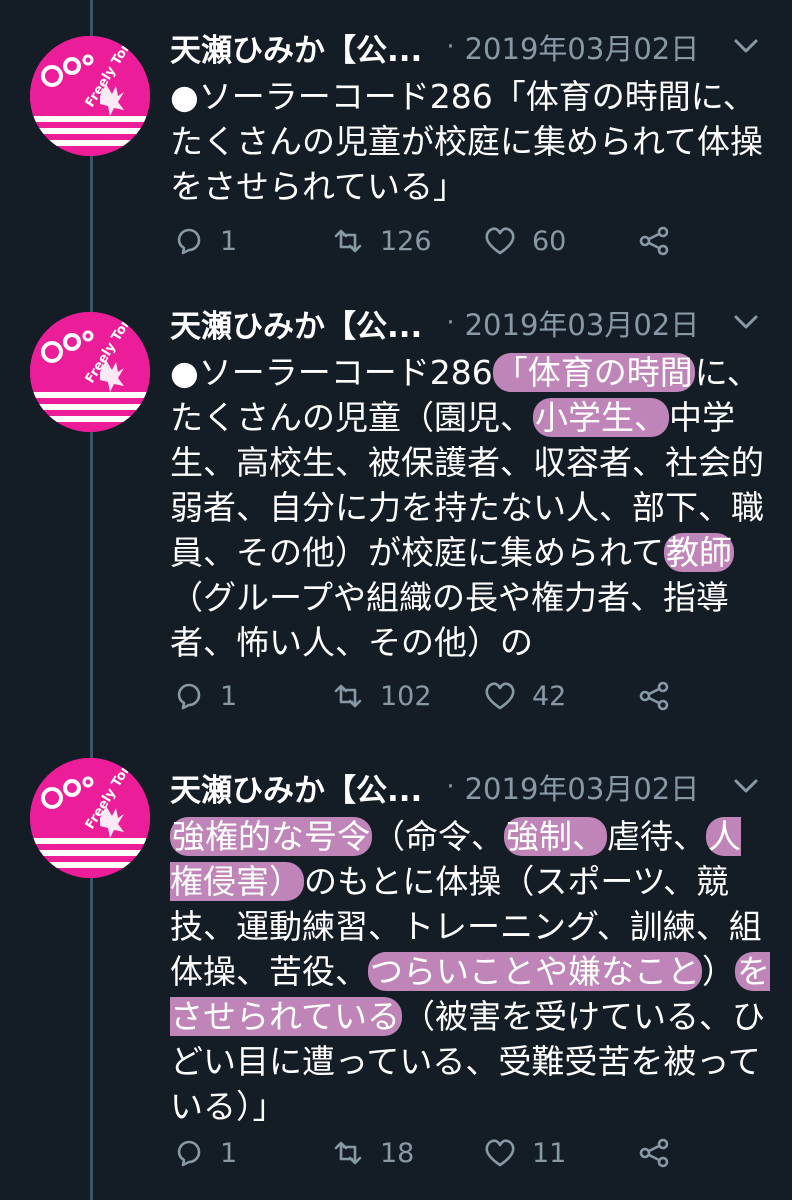 This screenshot has height=1200, width=792. What do you see at coordinates (470, 1155) in the screenshot?
I see `tweet-actions: 1 18 11` at bounding box center [470, 1155].